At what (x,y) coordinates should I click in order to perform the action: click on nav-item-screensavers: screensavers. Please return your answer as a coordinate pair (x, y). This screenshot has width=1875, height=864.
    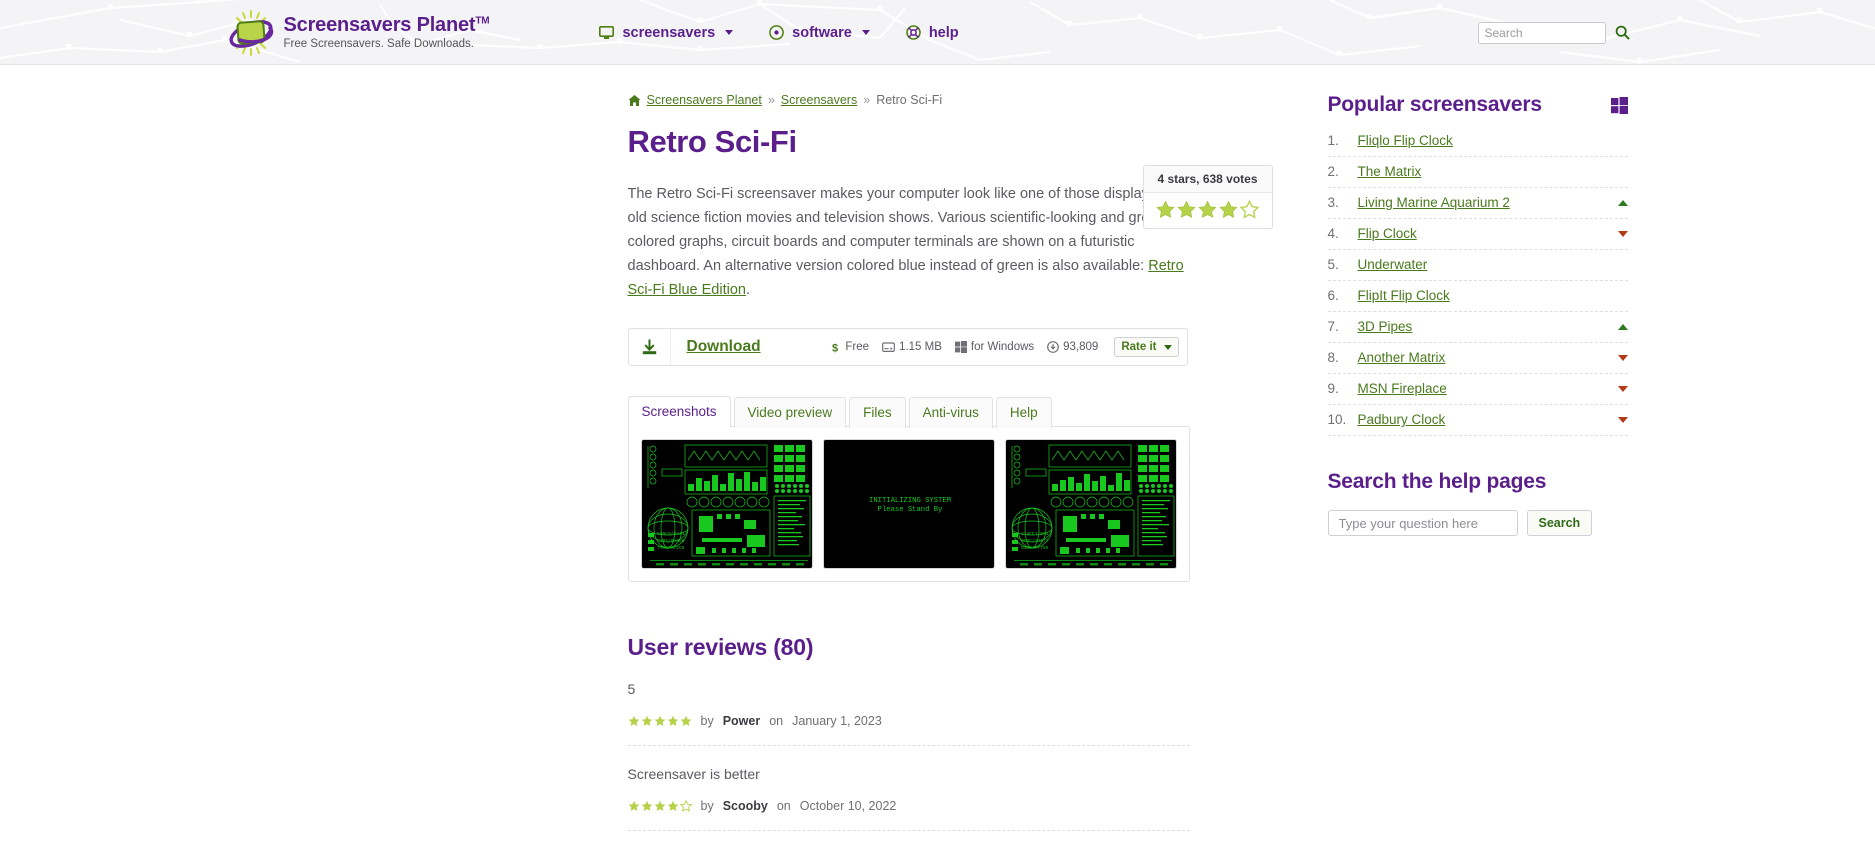
    Looking at the image, I should click on (666, 33).